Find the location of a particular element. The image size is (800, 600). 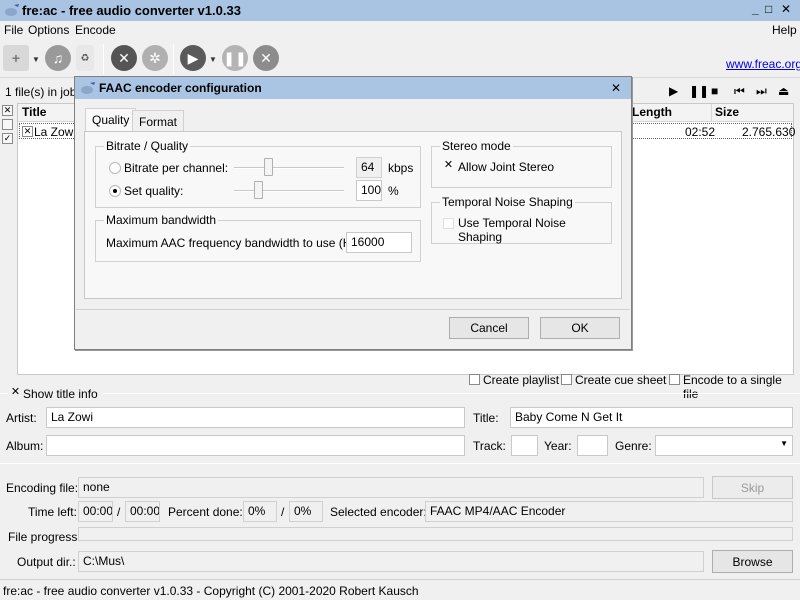

minimize-button: _ is located at coordinates (755, 9).